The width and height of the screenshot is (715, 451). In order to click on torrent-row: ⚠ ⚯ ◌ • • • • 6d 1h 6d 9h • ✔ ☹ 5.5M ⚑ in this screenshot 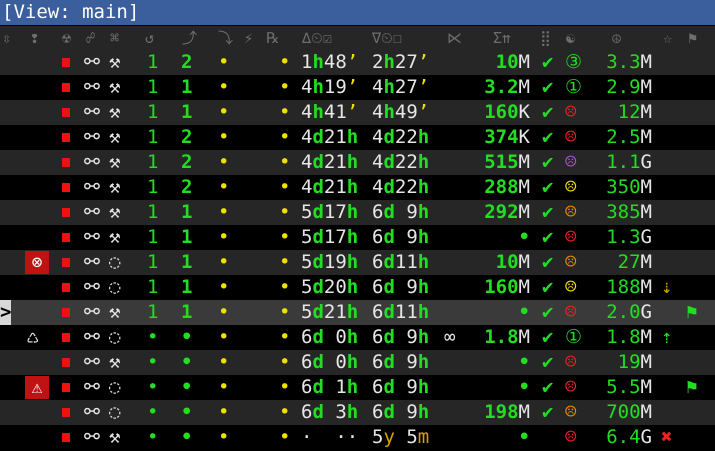, I will do `click(357, 387)`.